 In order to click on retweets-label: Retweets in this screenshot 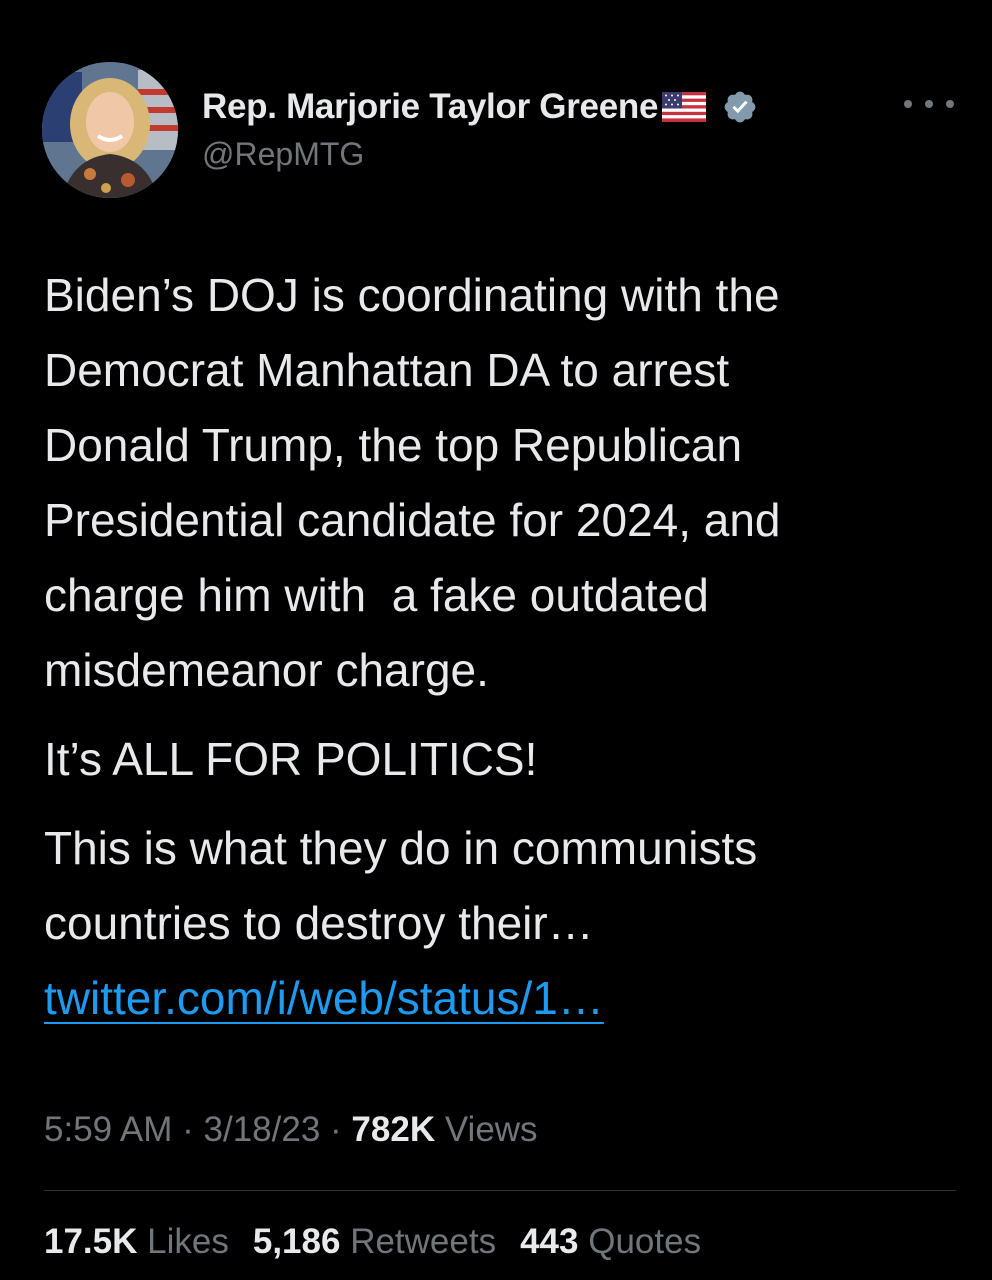, I will do `click(423, 1241)`.